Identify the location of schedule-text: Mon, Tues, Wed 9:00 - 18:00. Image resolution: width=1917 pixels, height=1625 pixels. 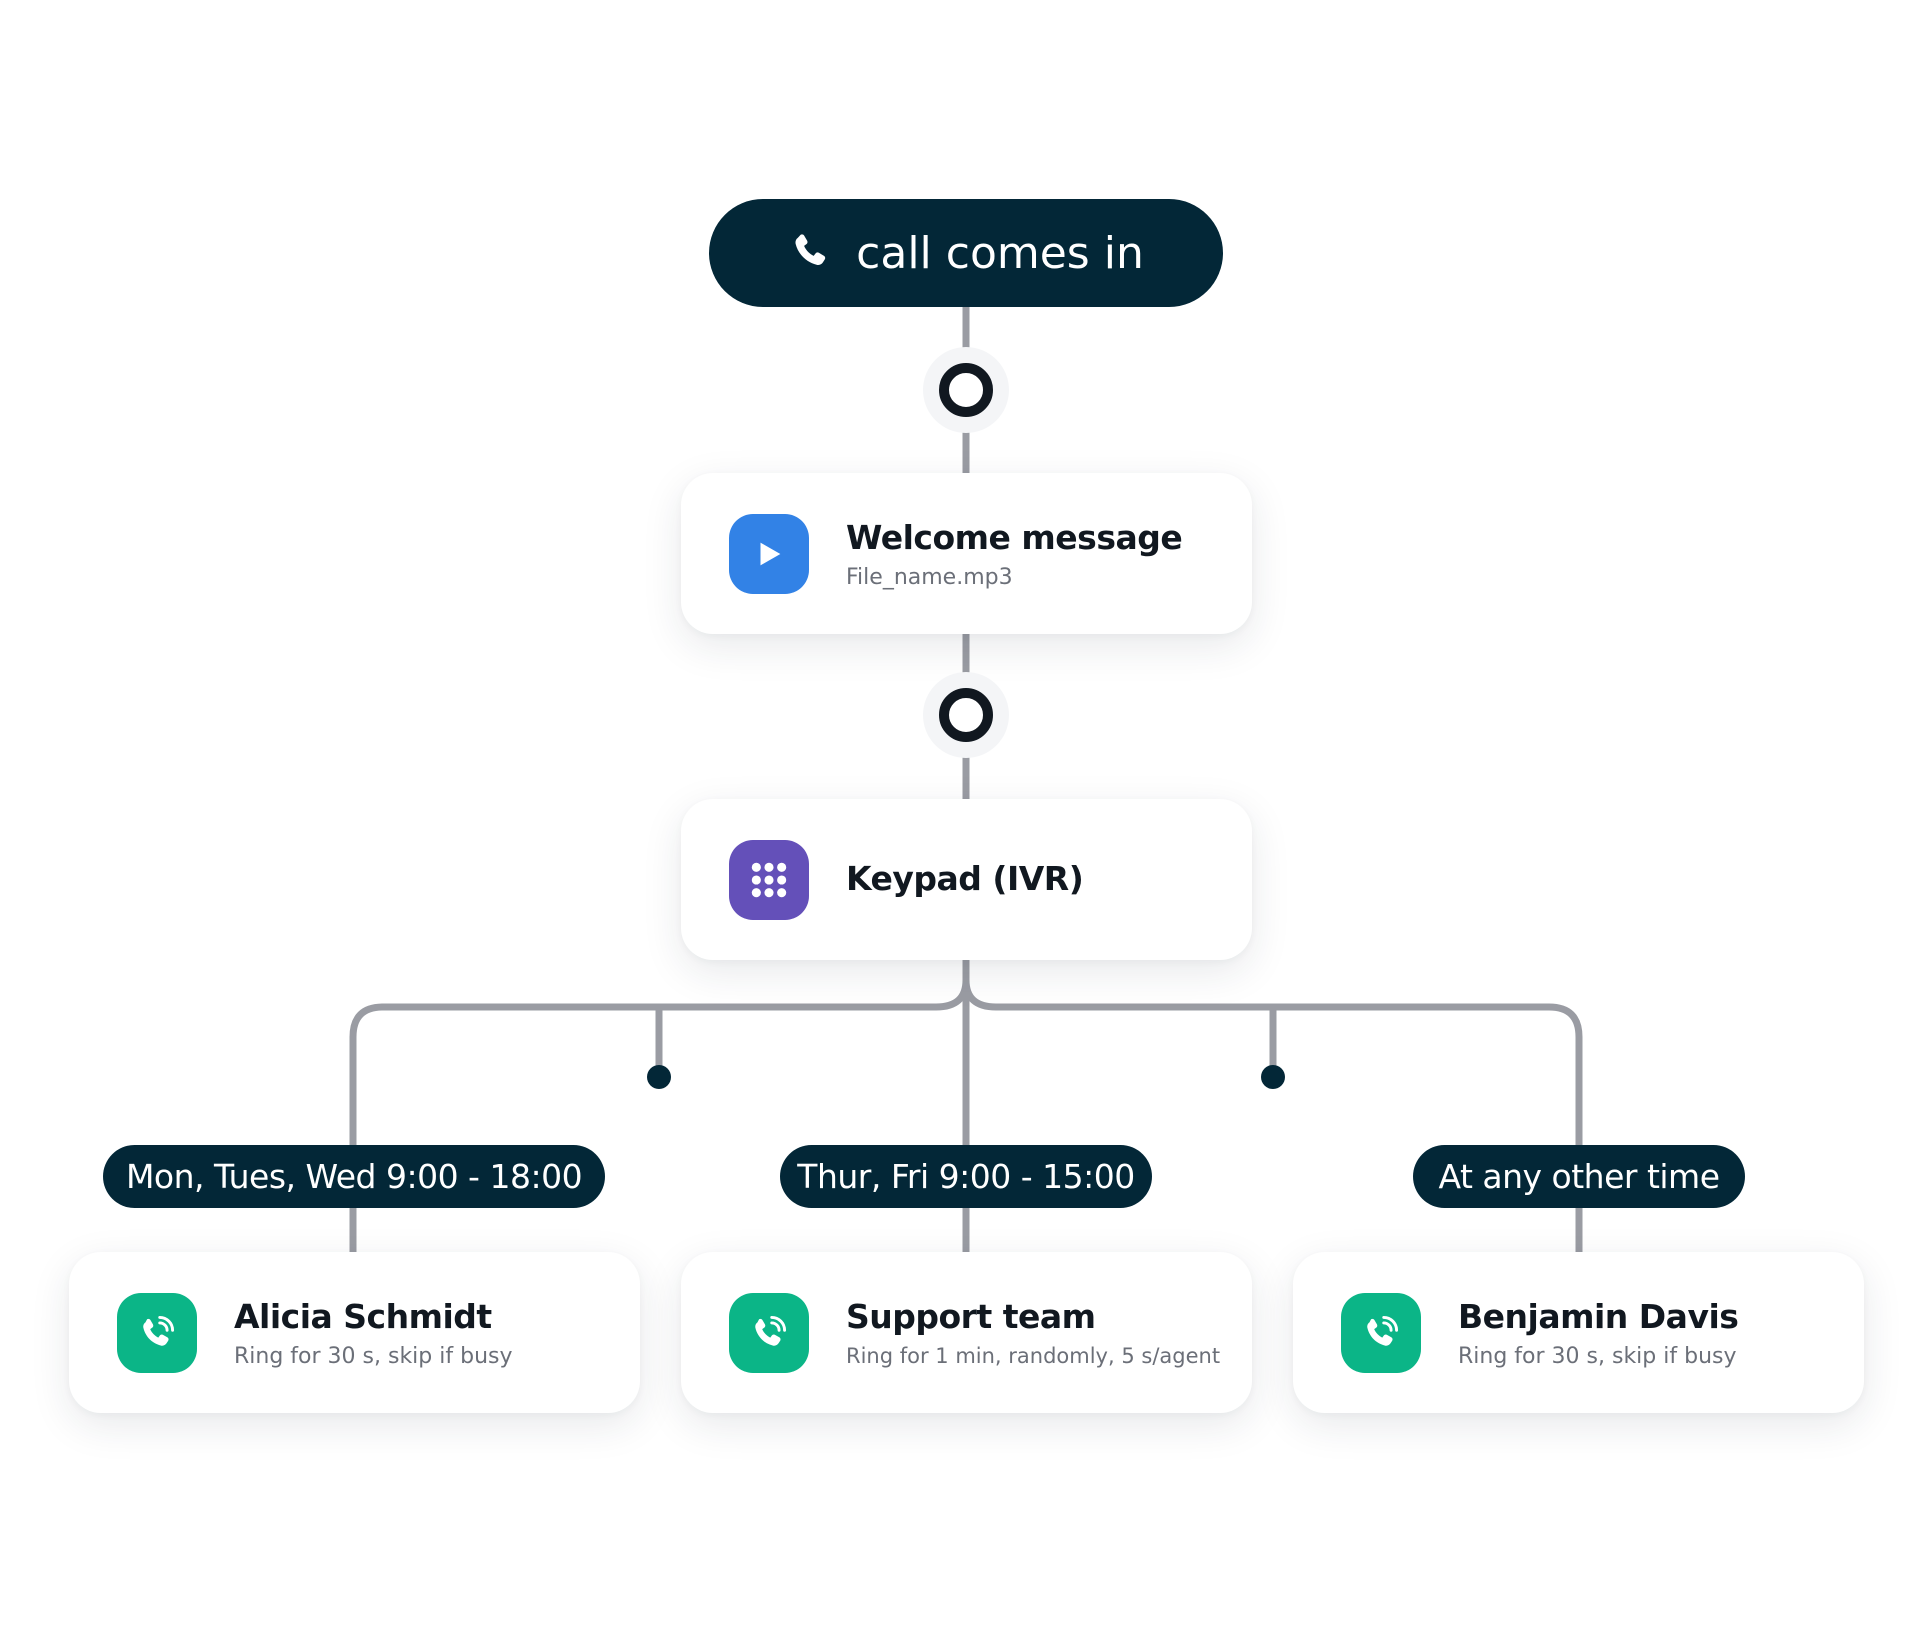
(354, 1176).